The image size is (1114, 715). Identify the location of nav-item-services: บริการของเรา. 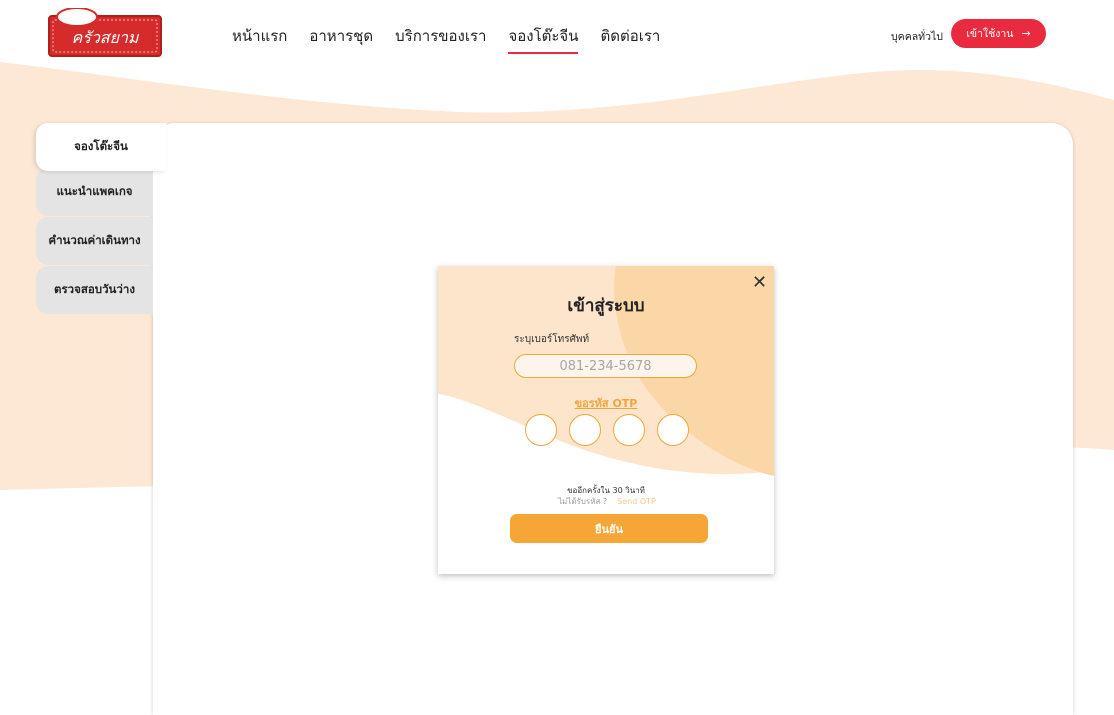
(440, 39).